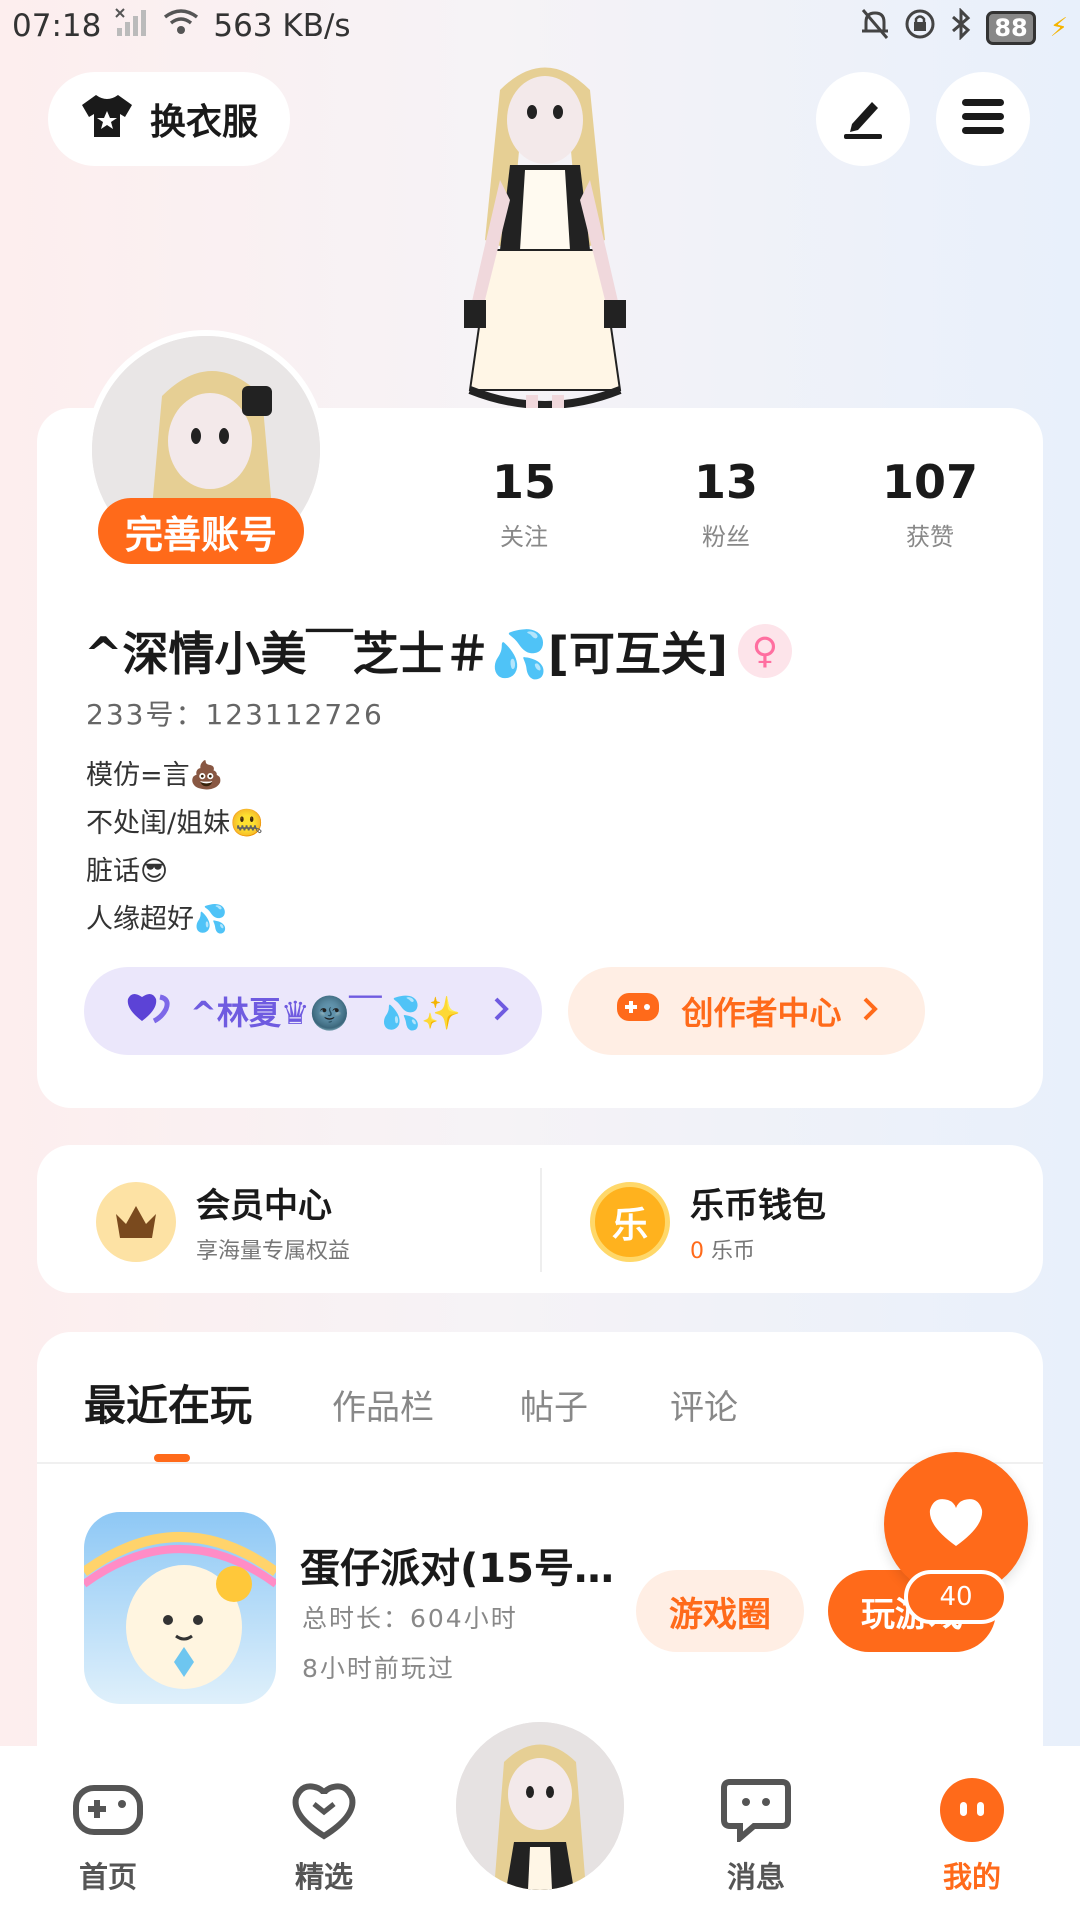 This screenshot has width=1080, height=1920. What do you see at coordinates (168, 1402) in the screenshot?
I see `tab-recently-played: 最近在玩` at bounding box center [168, 1402].